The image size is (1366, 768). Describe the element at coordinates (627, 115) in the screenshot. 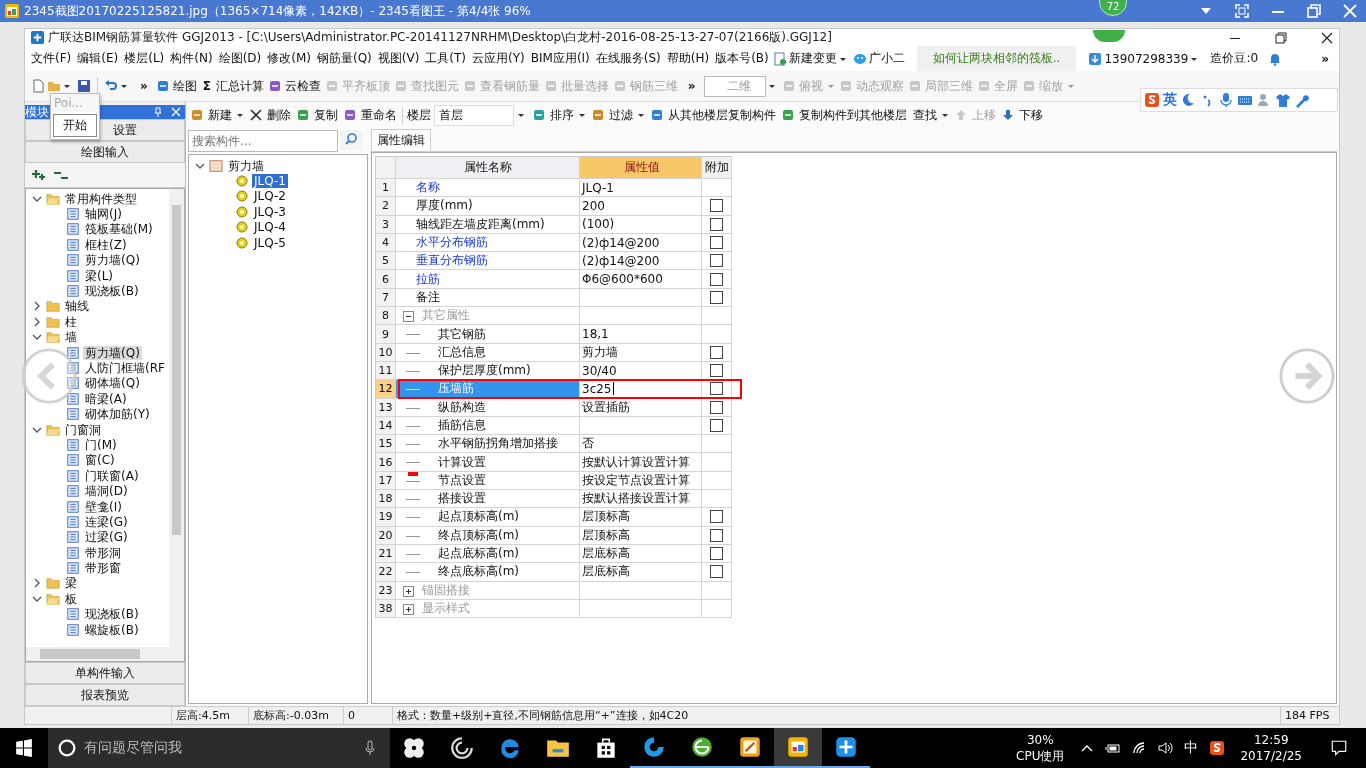

I see `toolbar-button: 过滤` at that location.